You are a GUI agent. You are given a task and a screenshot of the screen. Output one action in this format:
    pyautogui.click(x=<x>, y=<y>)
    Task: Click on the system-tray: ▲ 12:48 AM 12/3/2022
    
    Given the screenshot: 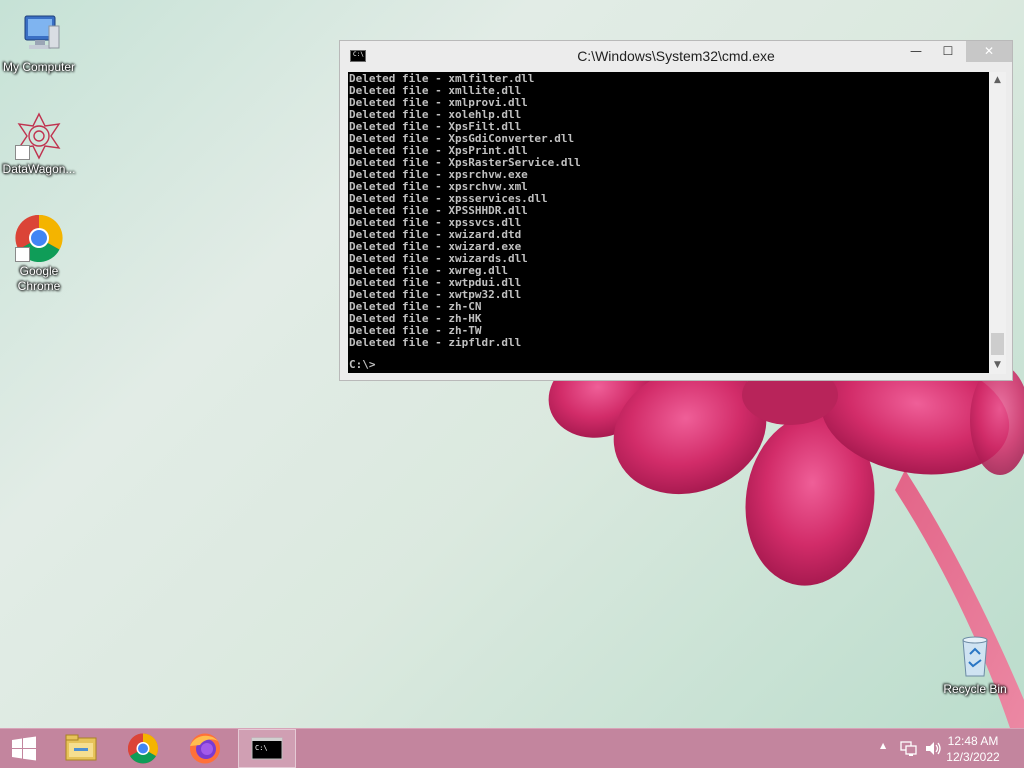 What is the action you would take?
    pyautogui.click(x=944, y=748)
    